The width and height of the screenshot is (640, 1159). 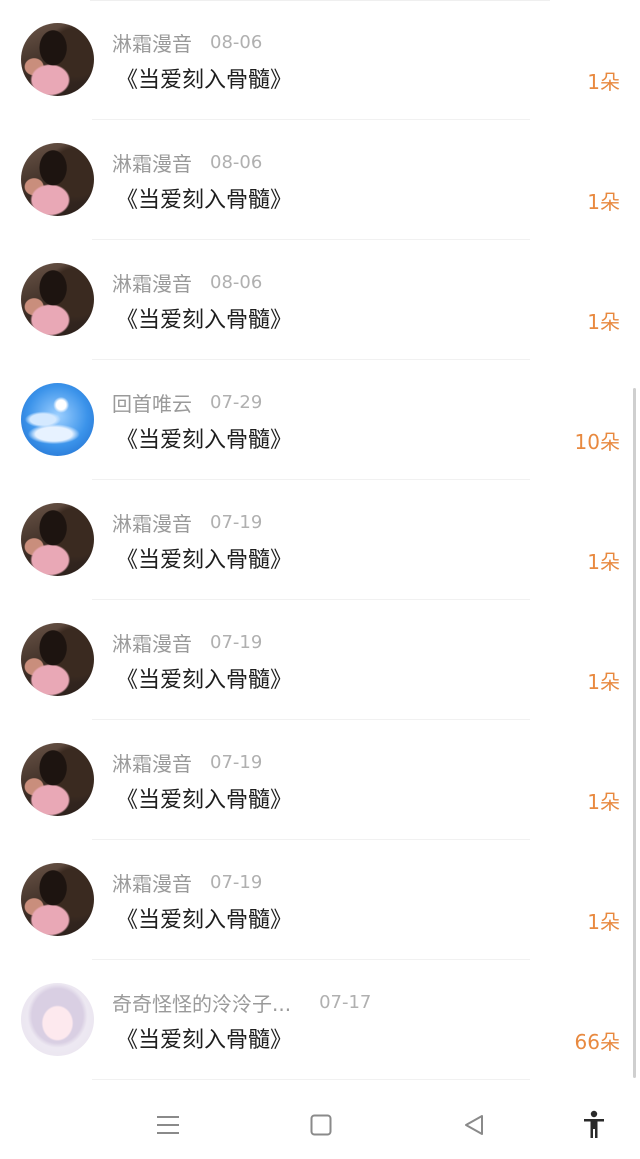 What do you see at coordinates (320, 1020) in the screenshot?
I see `list-item: 奇奇怪怪的泠泠子... 07-17 《当爱刻入骨髓》 66朵` at bounding box center [320, 1020].